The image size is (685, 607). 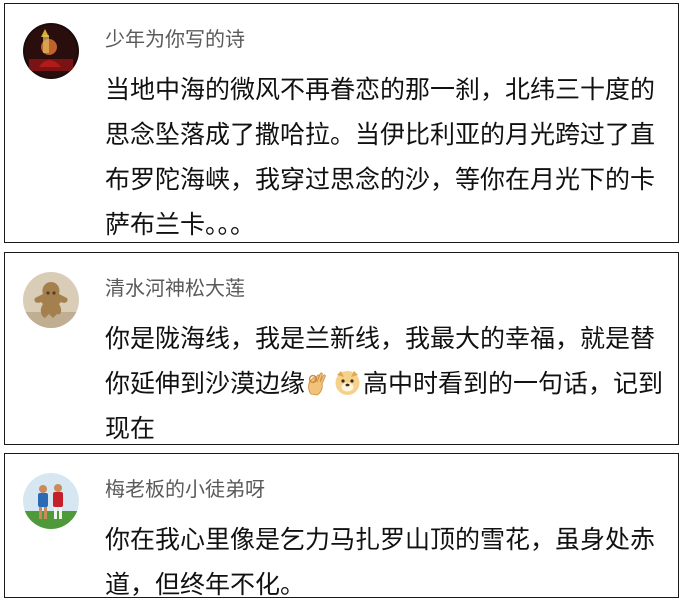 What do you see at coordinates (175, 39) in the screenshot?
I see `username: 少年为你写的诗` at bounding box center [175, 39].